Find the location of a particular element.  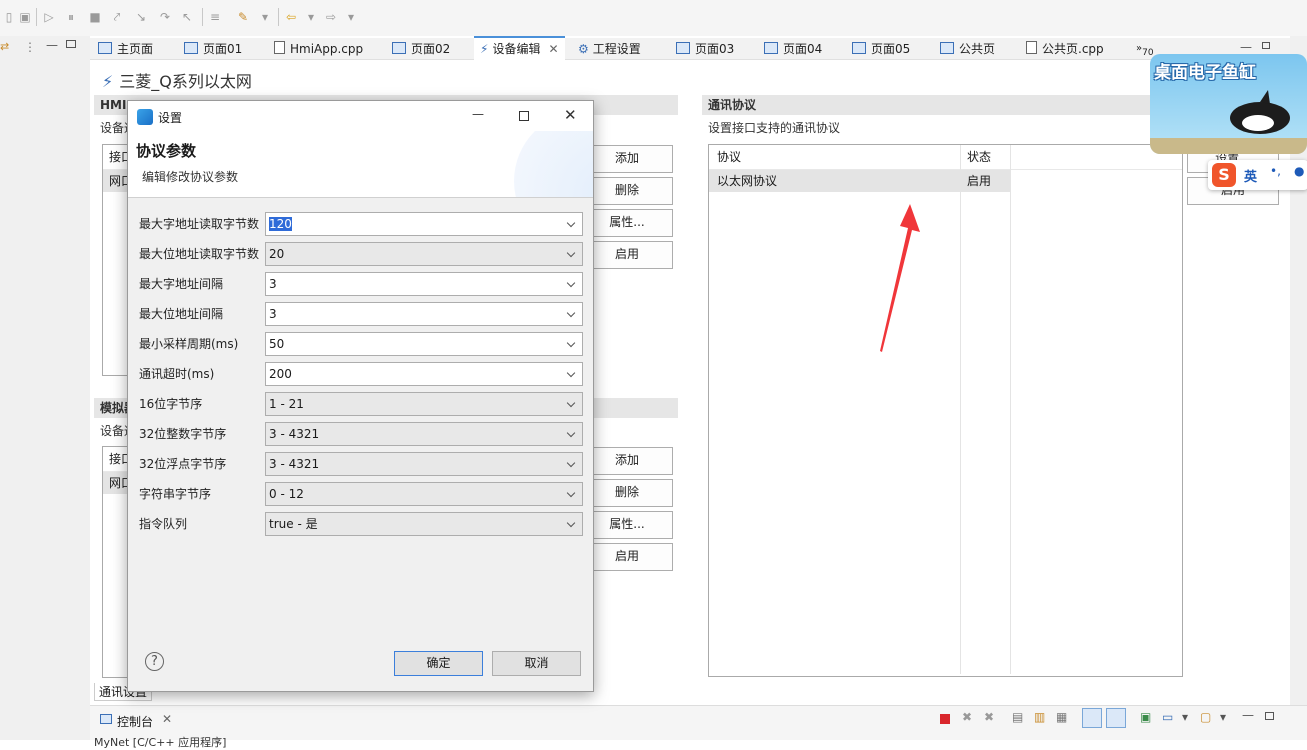

display-dropdown-icon: ▾ is located at coordinates (1185, 717).